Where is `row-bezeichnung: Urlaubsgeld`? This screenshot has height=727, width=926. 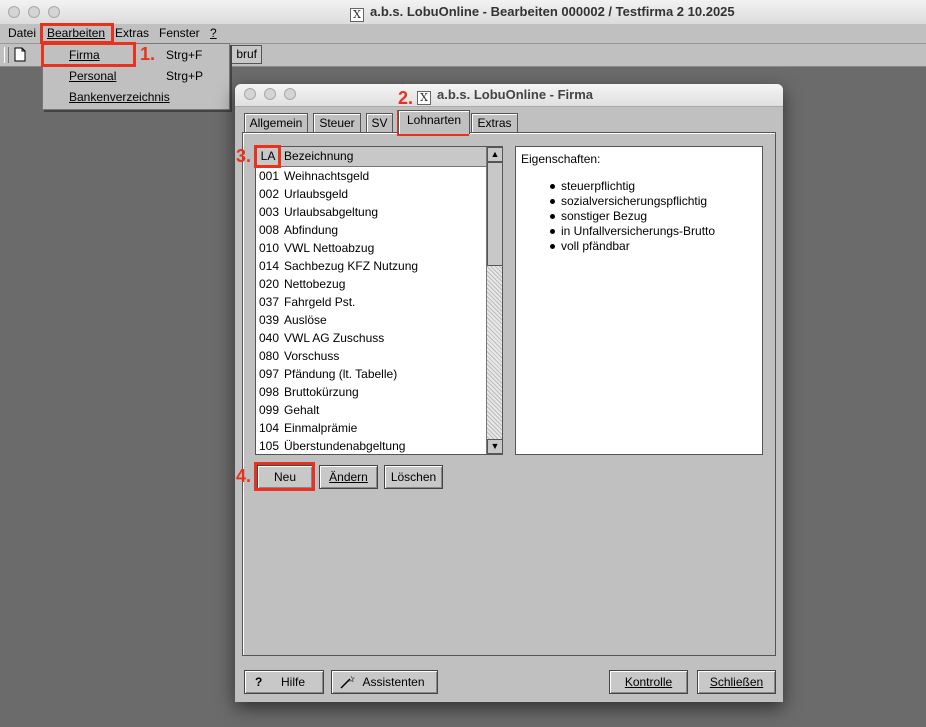 row-bezeichnung: Urlaubsgeld is located at coordinates (316, 194).